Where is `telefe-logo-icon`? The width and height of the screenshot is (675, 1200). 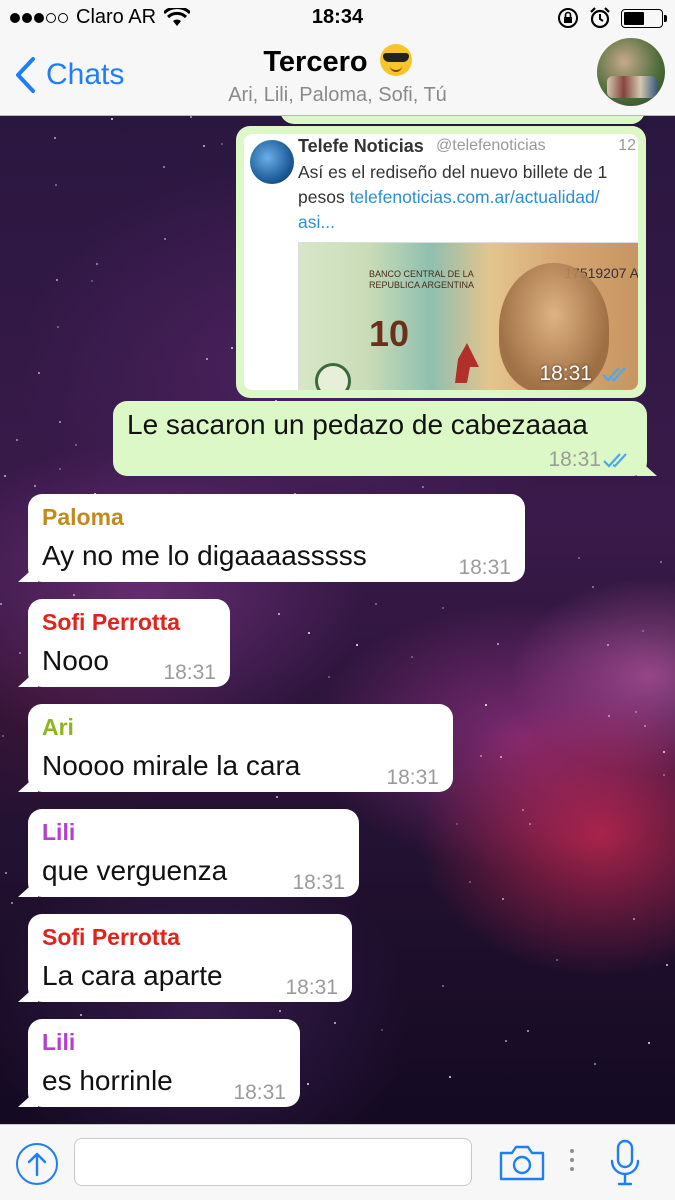 telefe-logo-icon is located at coordinates (272, 162).